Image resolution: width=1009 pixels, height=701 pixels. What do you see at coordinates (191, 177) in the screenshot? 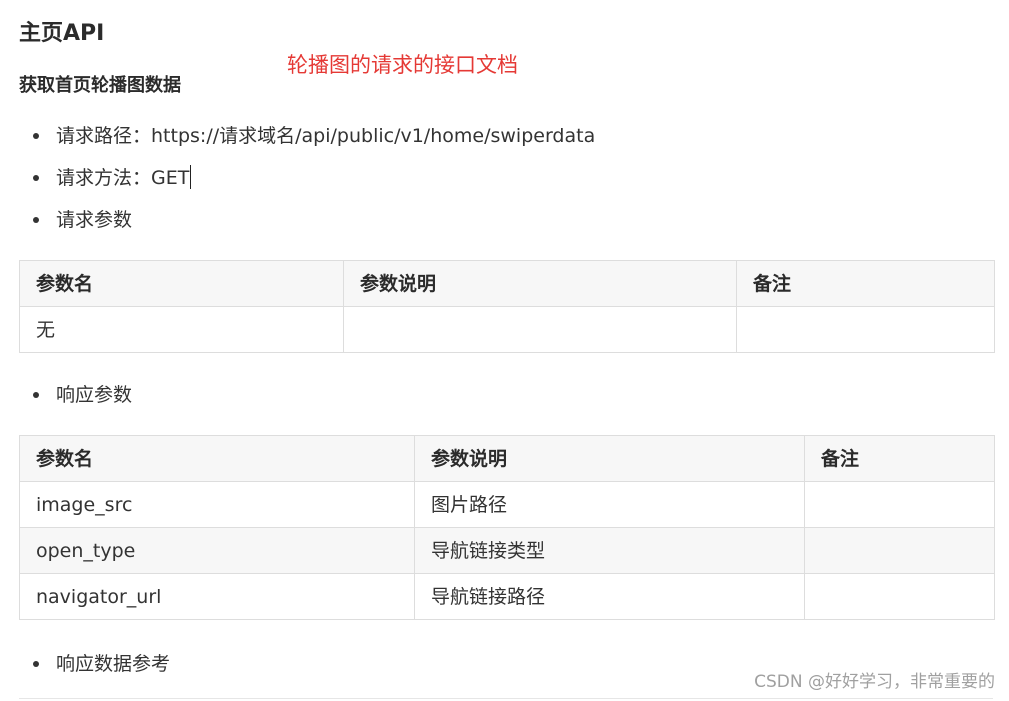
I see `text-cursor` at bounding box center [191, 177].